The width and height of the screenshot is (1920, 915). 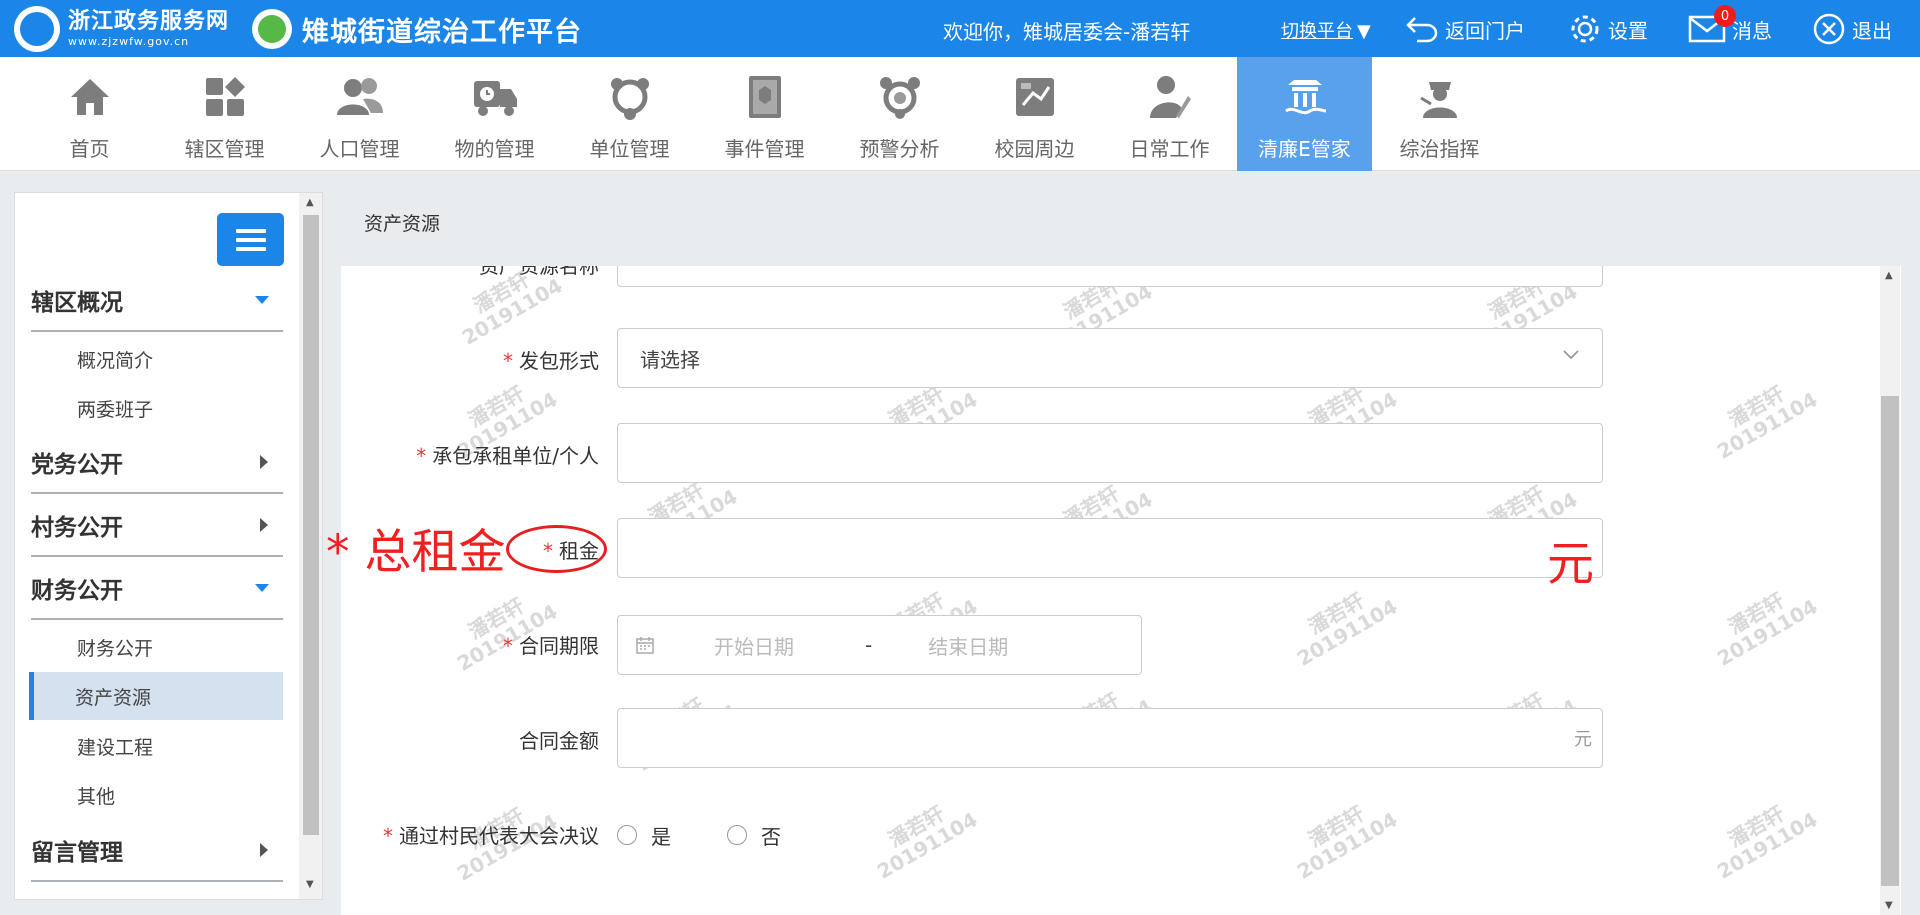 What do you see at coordinates (157, 746) in the screenshot?
I see `sidebar-item-construction: 建设工程` at bounding box center [157, 746].